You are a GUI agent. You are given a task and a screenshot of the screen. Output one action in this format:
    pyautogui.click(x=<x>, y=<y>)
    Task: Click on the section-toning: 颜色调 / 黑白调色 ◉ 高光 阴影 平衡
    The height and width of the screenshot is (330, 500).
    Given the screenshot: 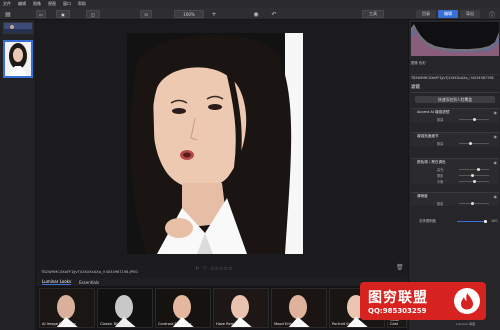 What is the action you would take?
    pyautogui.click(x=455, y=171)
    